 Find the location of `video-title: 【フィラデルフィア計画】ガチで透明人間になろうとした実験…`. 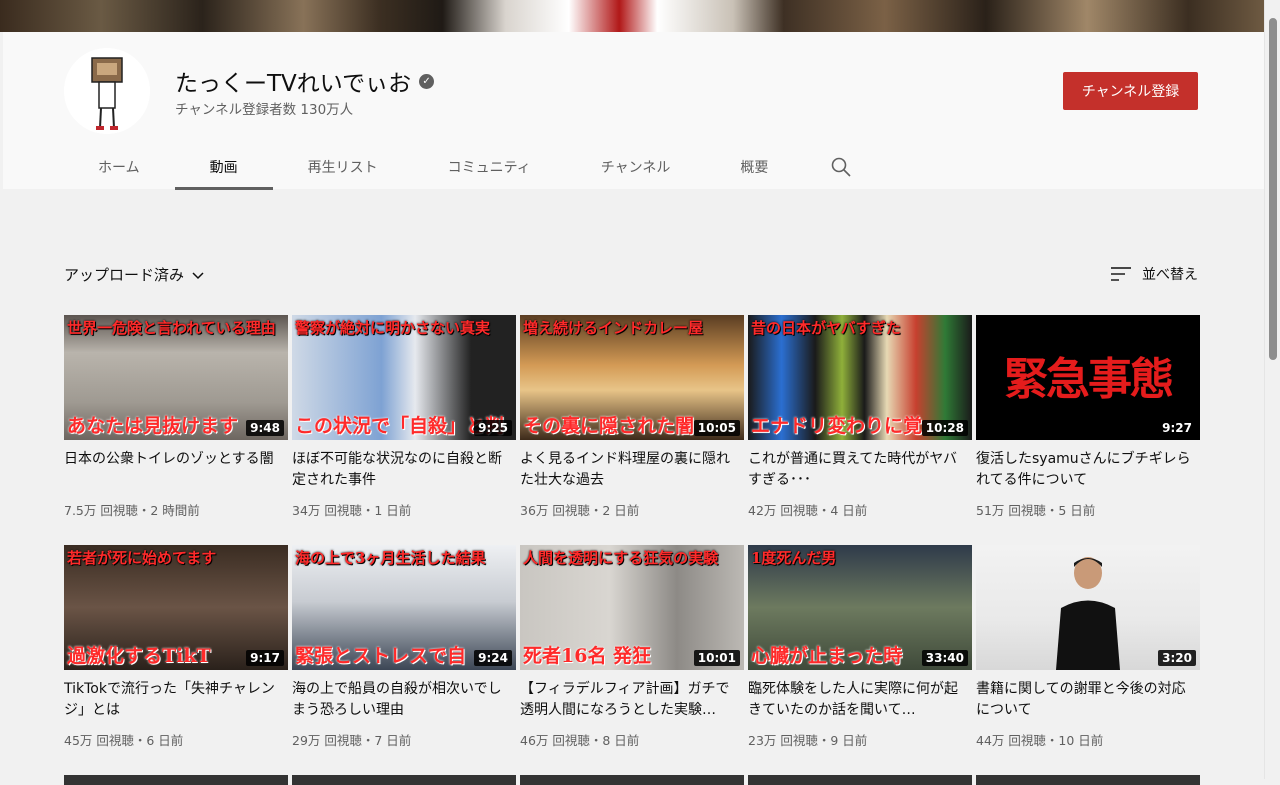

video-title: 【フィラデルフィア計画】ガチで透明人間になろうとした実験… is located at coordinates (632, 700).